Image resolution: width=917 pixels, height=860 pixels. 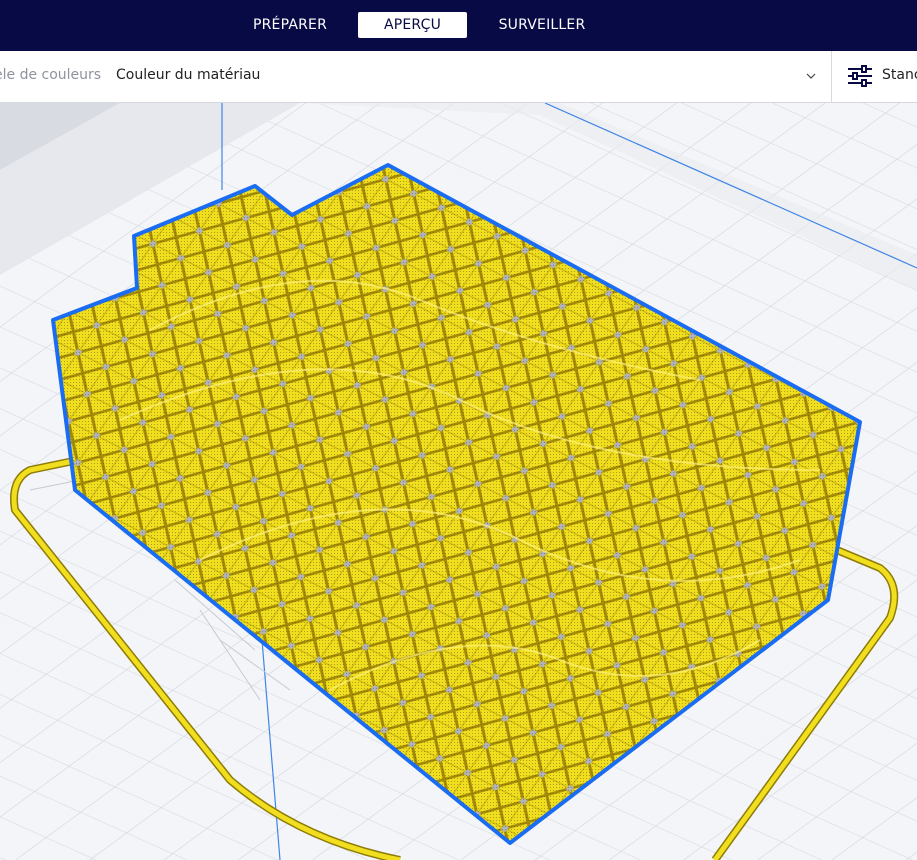 I want to click on stage-menu-bar: PRÉPARER APERÇU SURVEILLER, so click(x=458, y=25).